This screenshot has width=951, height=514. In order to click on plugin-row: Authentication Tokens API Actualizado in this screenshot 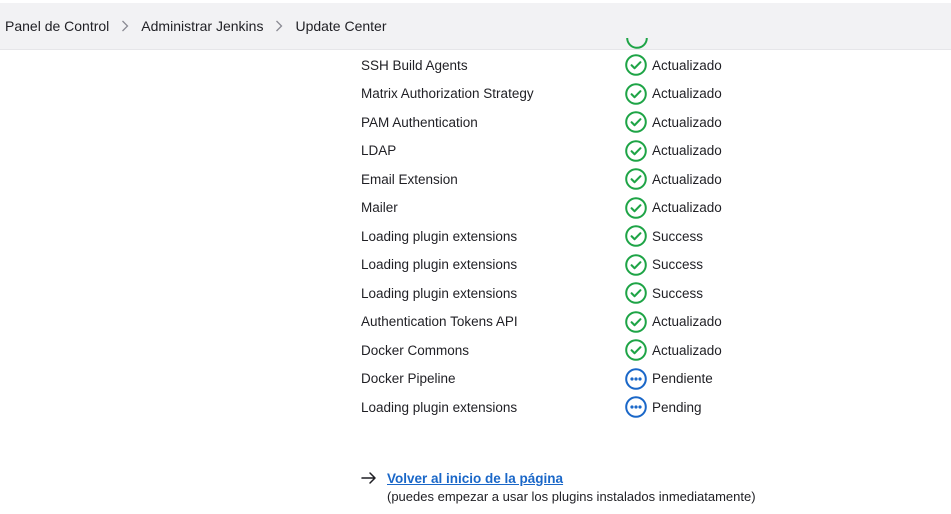, I will do `click(541, 322)`.